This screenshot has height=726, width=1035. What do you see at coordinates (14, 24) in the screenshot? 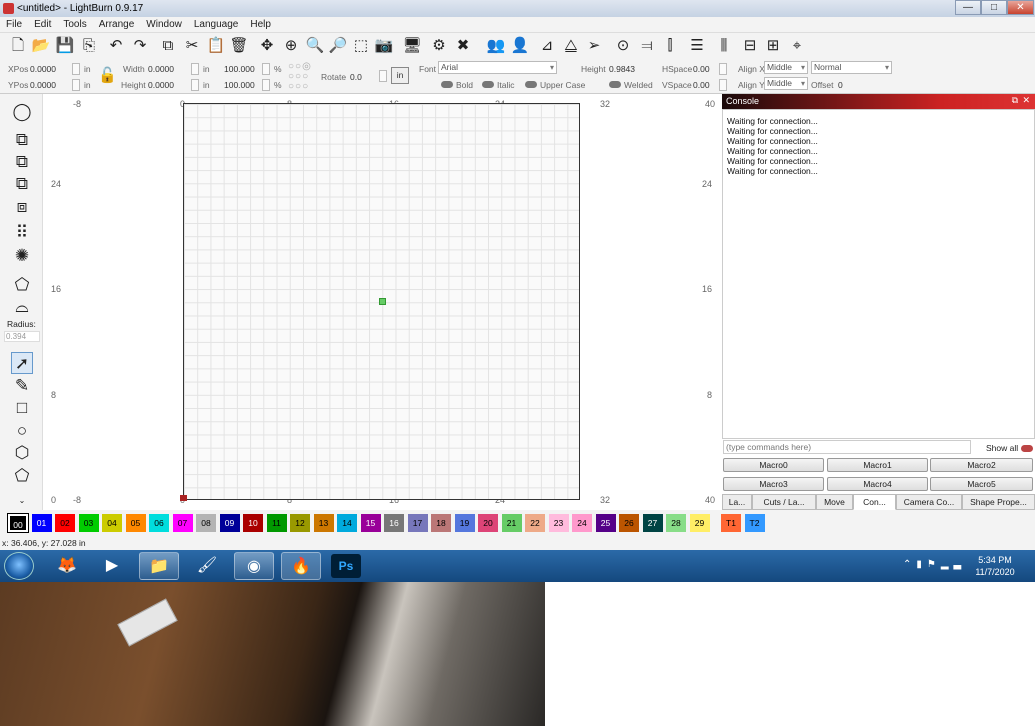
I see `menu-file: File` at bounding box center [14, 24].